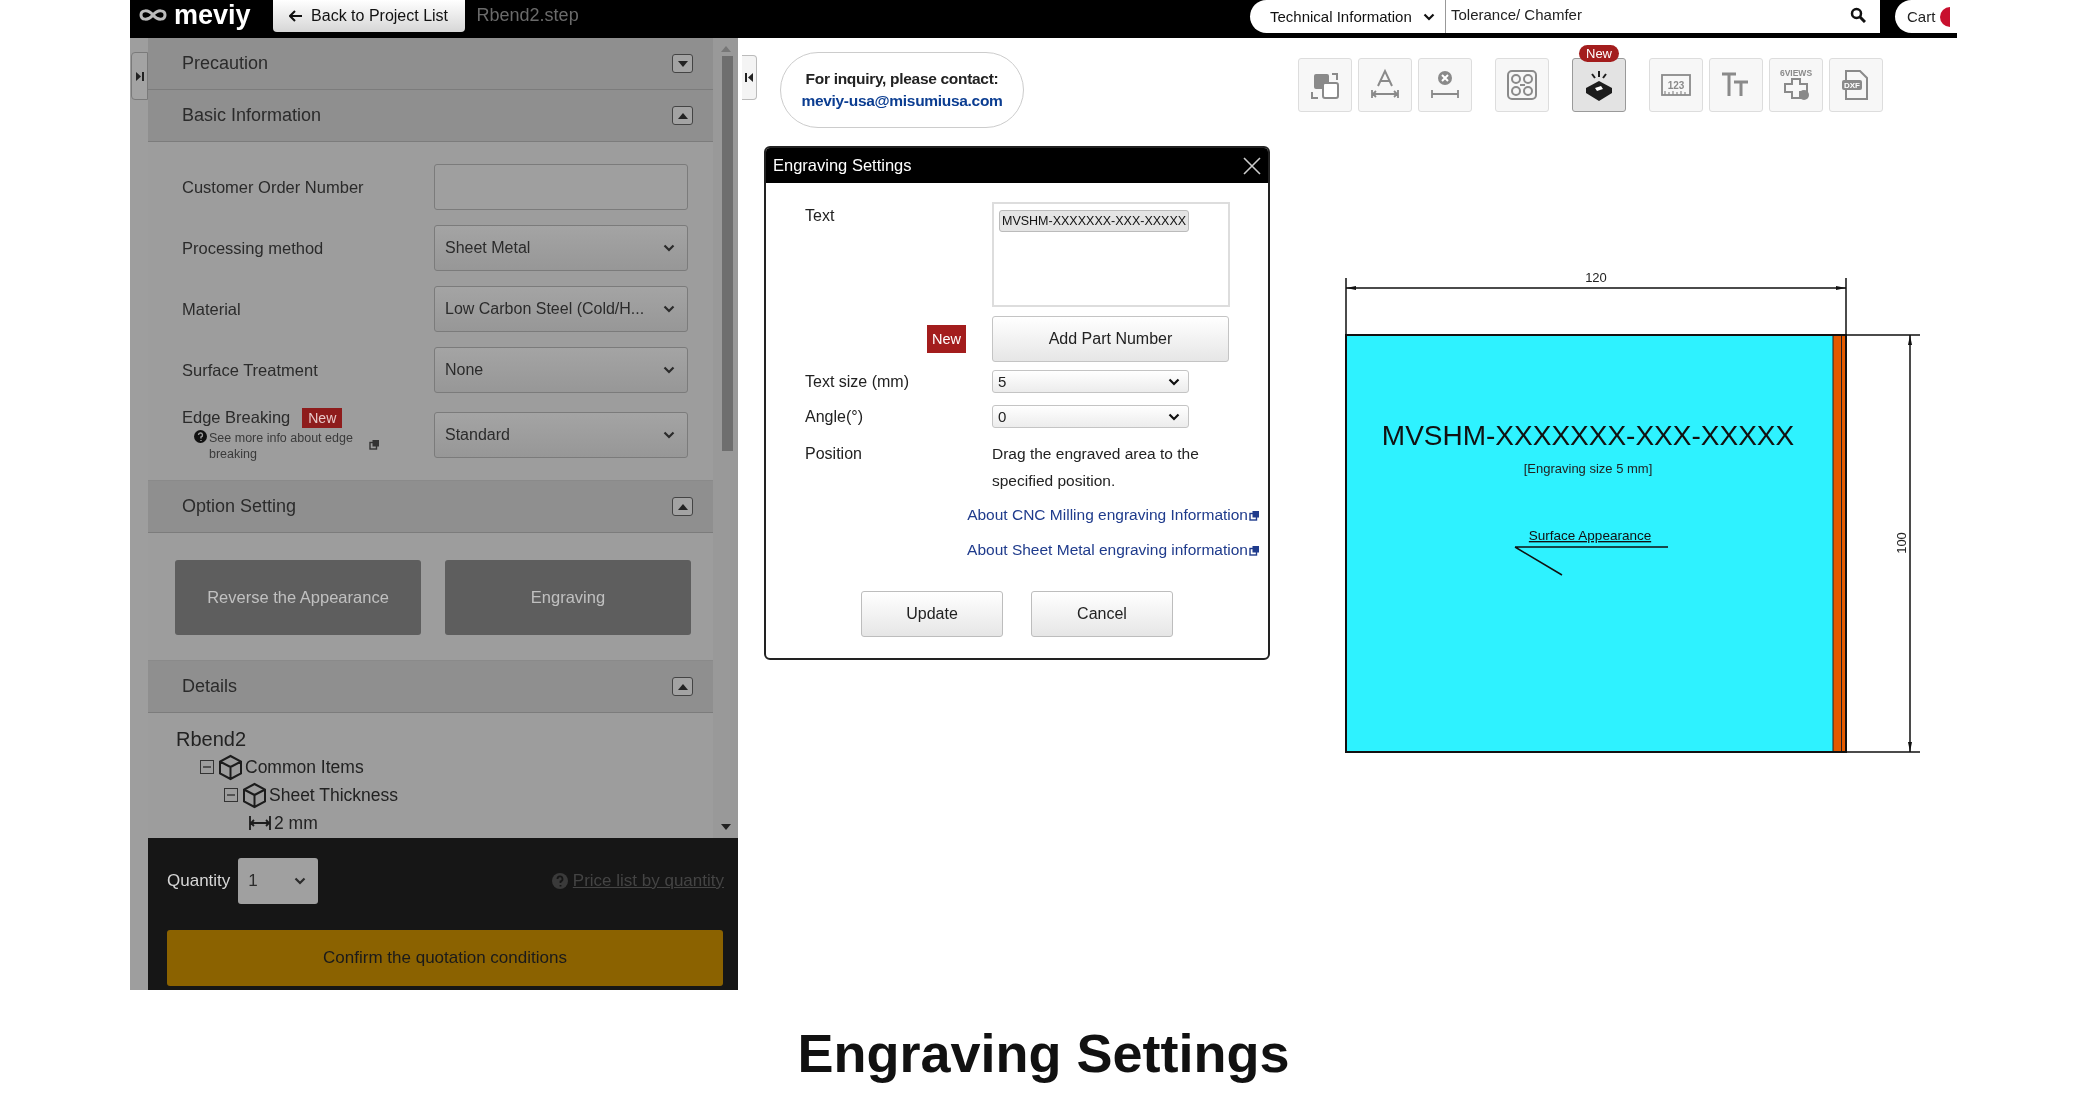 The width and height of the screenshot is (2087, 1093). Describe the element at coordinates (725, 827) in the screenshot. I see `scroll-down-icon` at that location.